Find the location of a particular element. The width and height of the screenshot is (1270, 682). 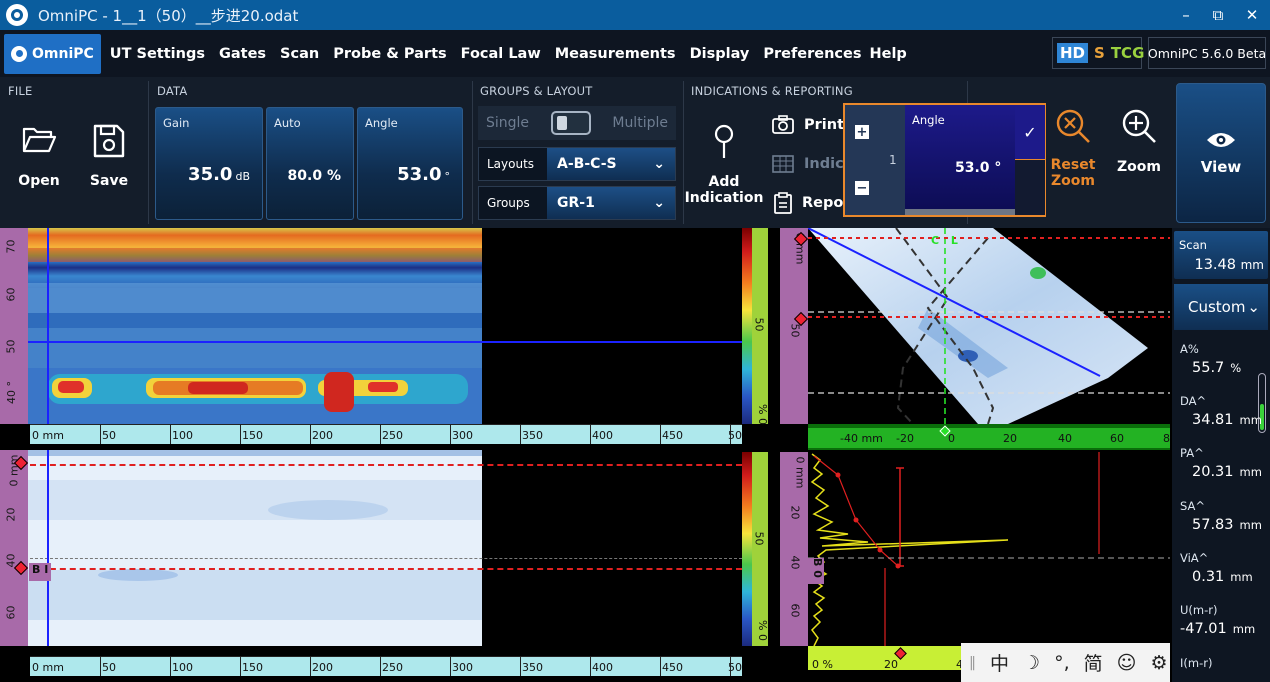

measurement-sa: SA^ 57.83 mm is located at coordinates (1224, 516).